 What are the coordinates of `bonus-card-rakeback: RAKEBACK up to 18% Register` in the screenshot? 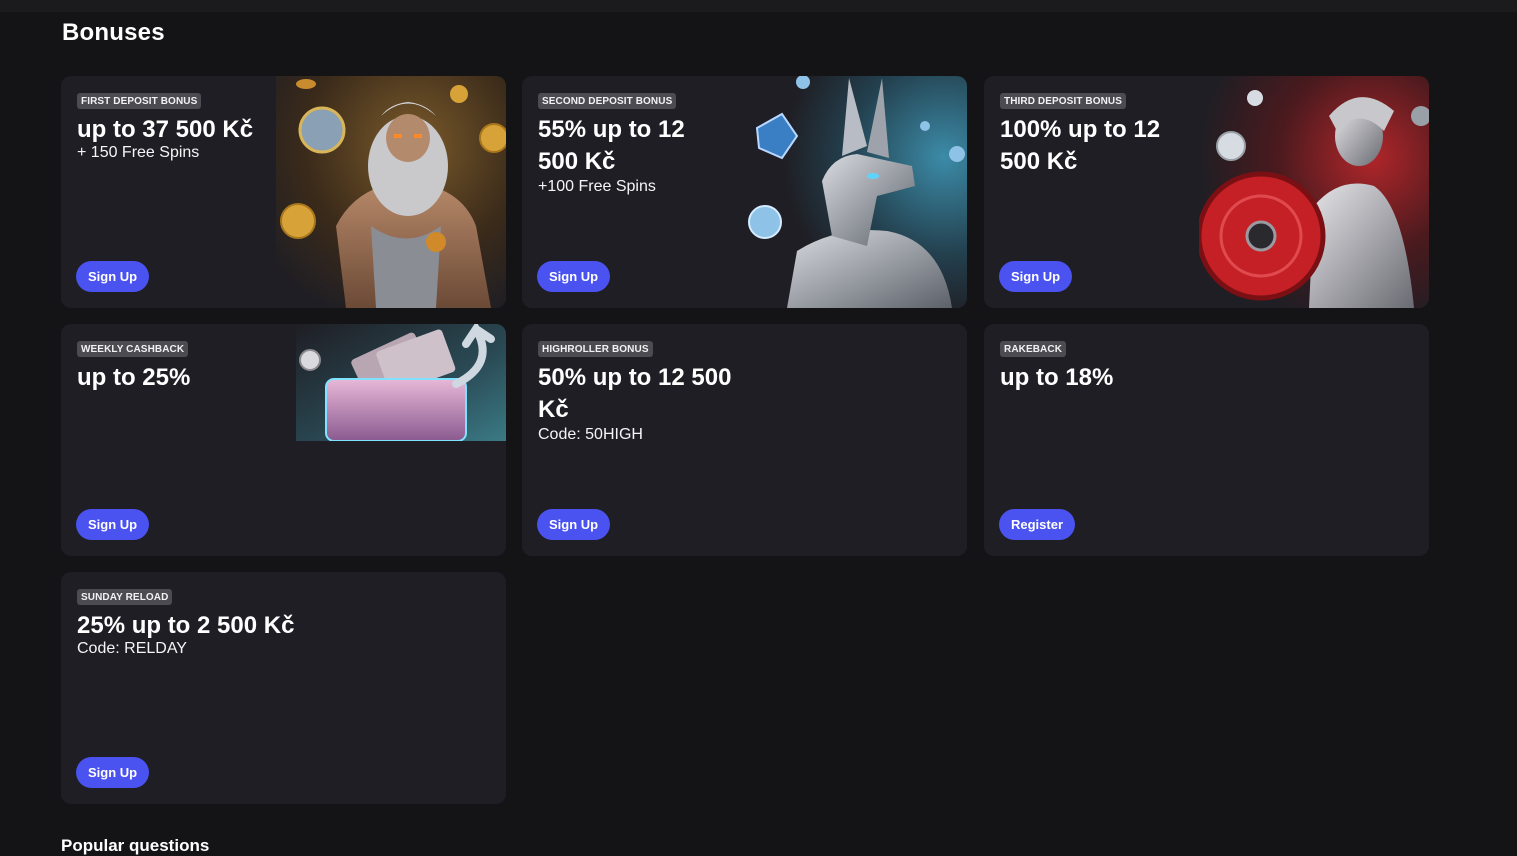 It's located at (1206, 440).